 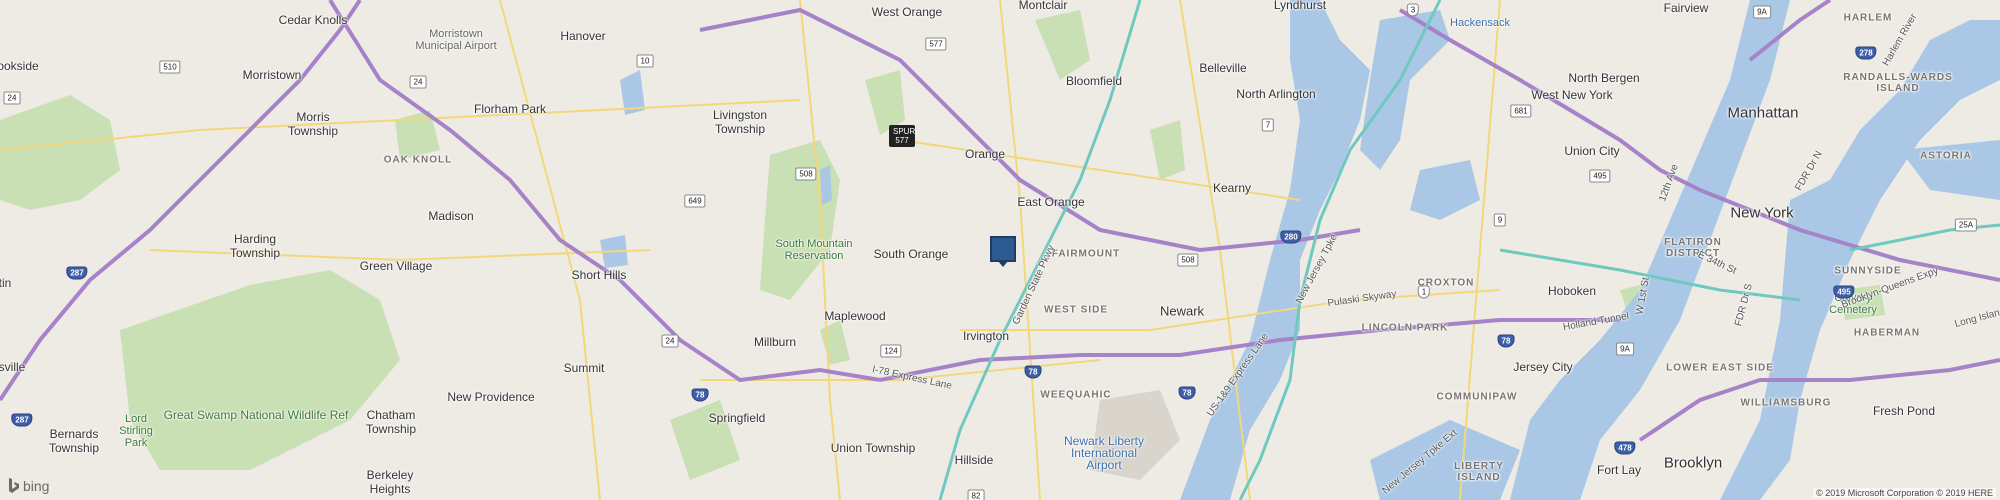 What do you see at coordinates (1686, 8) in the screenshot?
I see `city-label: Fairview` at bounding box center [1686, 8].